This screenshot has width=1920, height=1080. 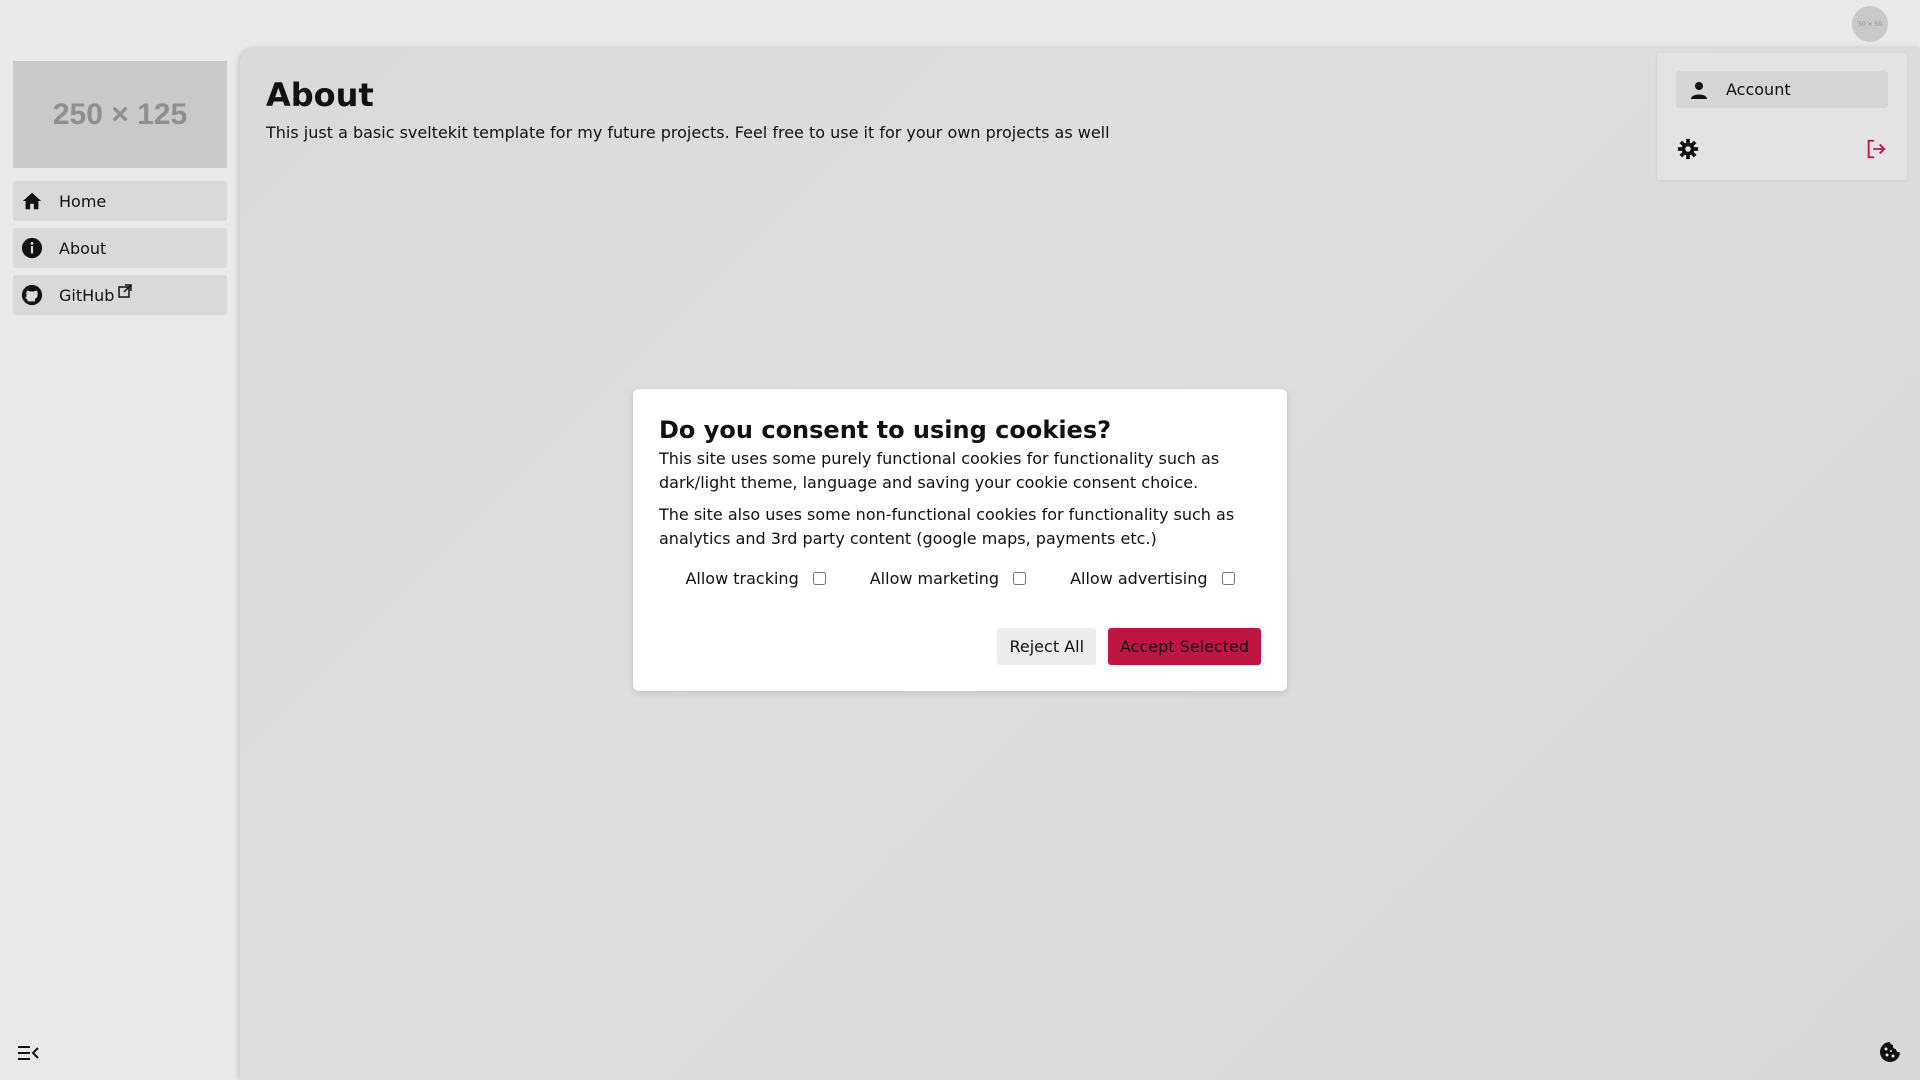 I want to click on allow-tracking-checkbox, so click(x=819, y=578).